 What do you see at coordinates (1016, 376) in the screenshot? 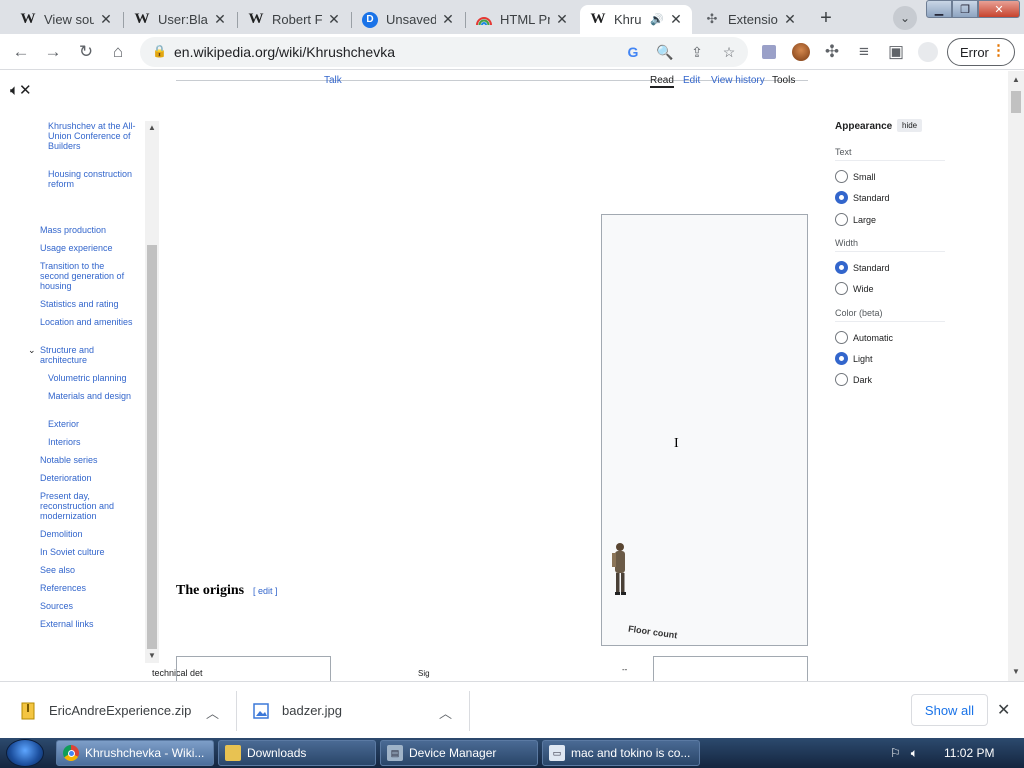
I see `page-scrollbar: ▲ ▼` at bounding box center [1016, 376].